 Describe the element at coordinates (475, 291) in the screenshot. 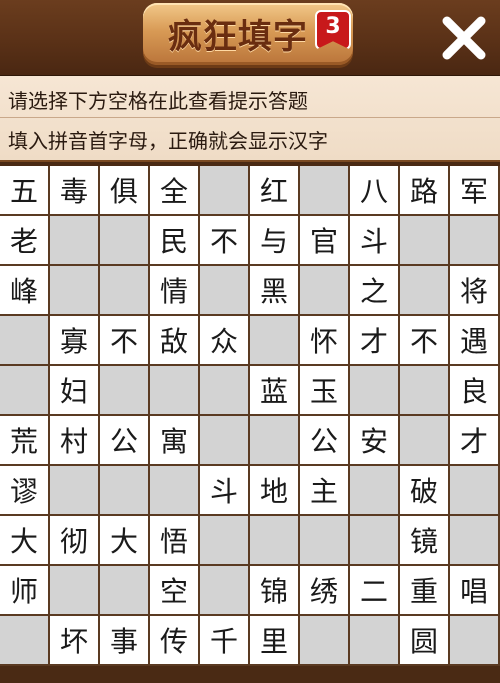

I see `grid-cell: 将` at that location.